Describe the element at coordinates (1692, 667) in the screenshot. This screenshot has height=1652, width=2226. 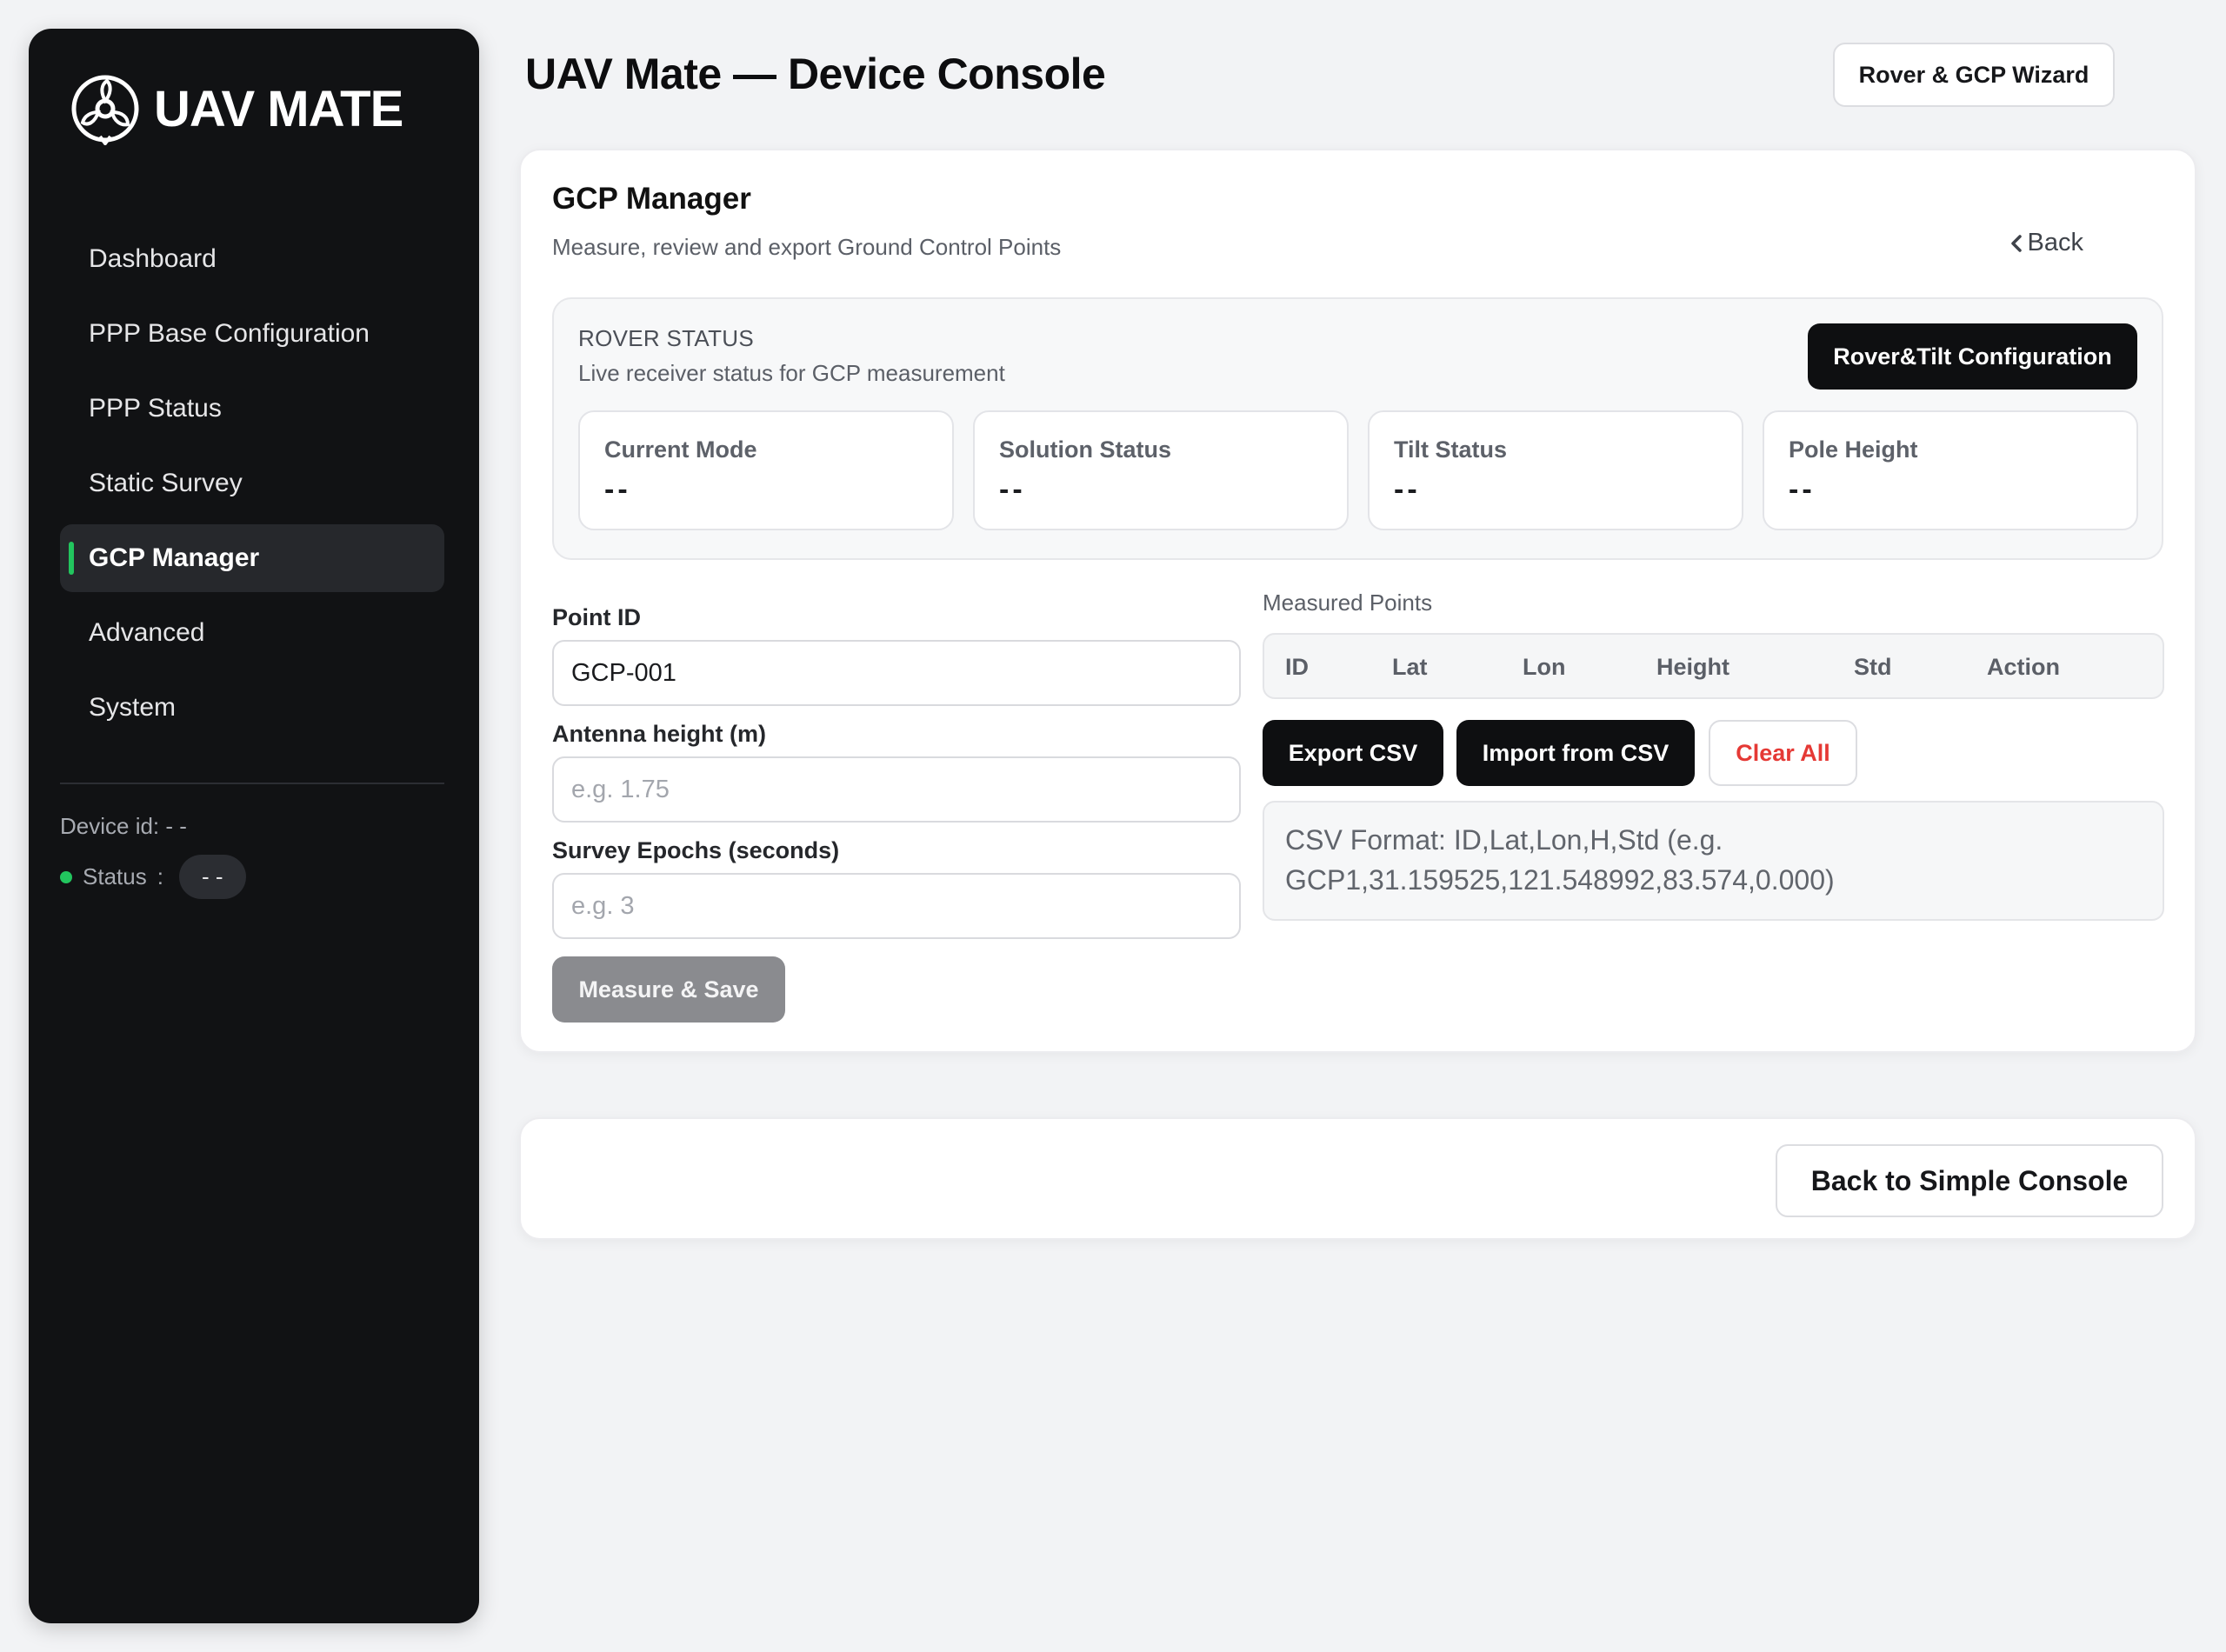
I see `column-header-height: Height` at that location.